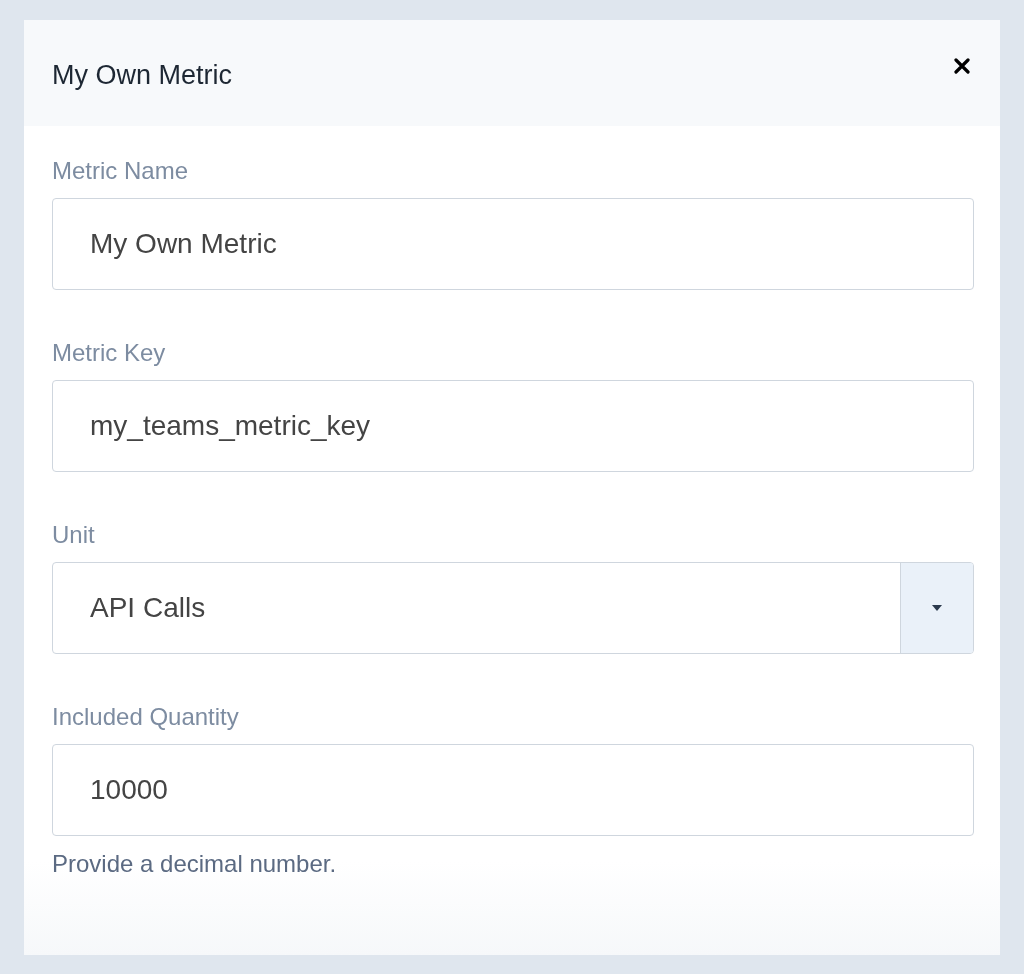 This screenshot has width=1024, height=974. I want to click on select-value: API Calls, so click(148, 608).